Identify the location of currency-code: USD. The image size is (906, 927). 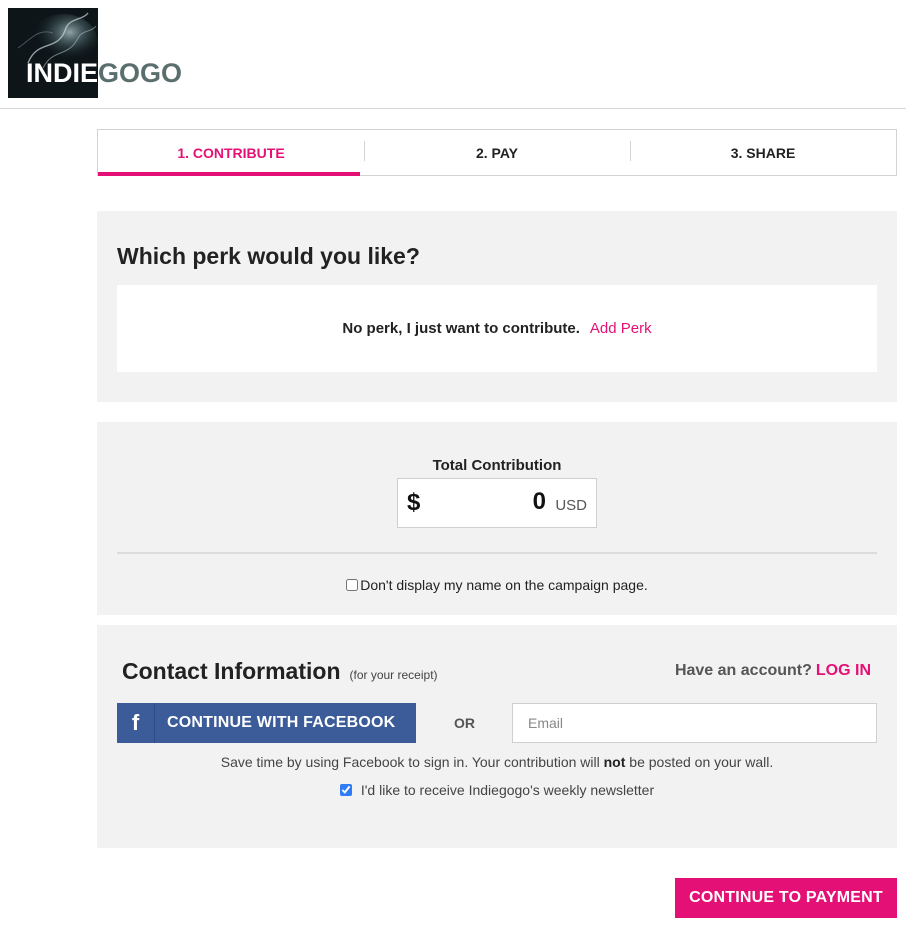
(571, 505).